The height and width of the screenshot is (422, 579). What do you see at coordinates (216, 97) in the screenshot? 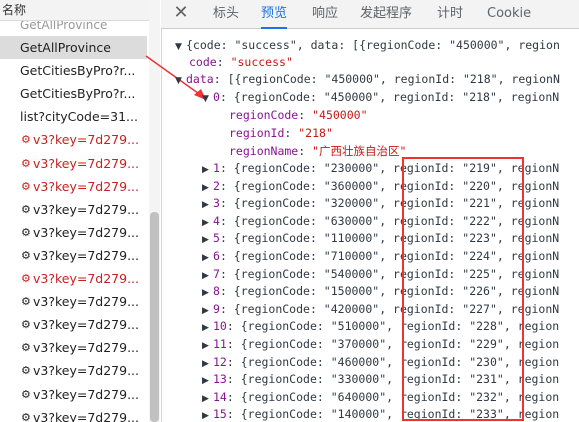
I see `json-index: 0` at bounding box center [216, 97].